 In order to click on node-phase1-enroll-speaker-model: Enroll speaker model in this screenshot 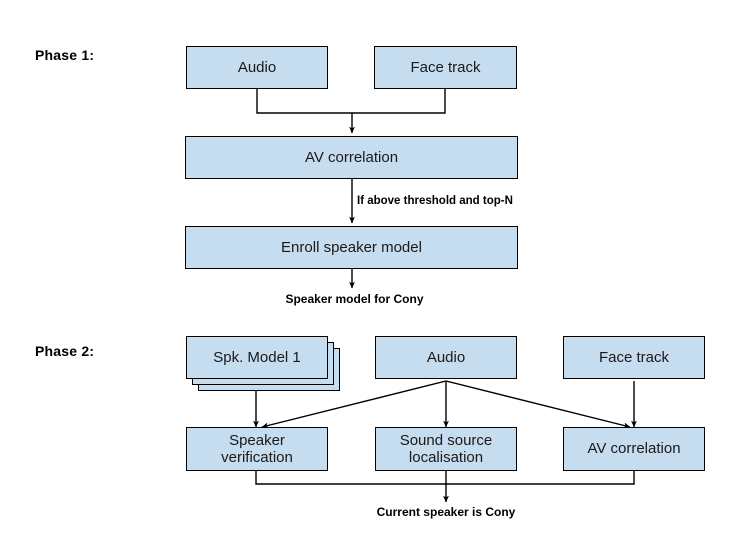, I will do `click(351, 247)`.